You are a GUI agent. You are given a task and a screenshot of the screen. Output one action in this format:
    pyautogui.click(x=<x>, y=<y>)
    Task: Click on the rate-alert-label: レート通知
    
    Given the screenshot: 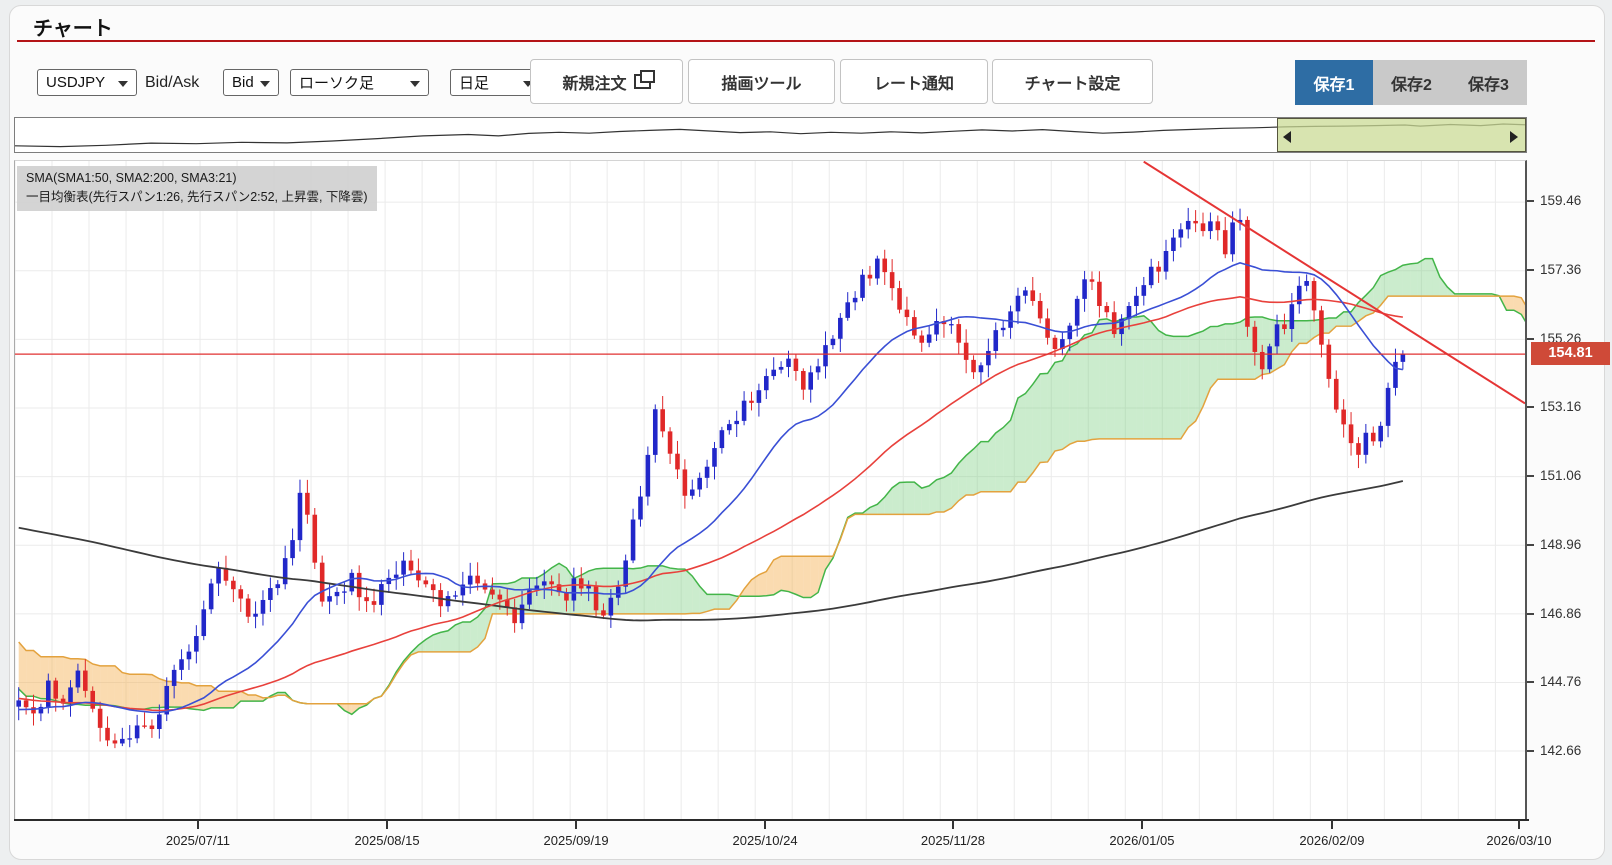 What is the action you would take?
    pyautogui.click(x=913, y=84)
    